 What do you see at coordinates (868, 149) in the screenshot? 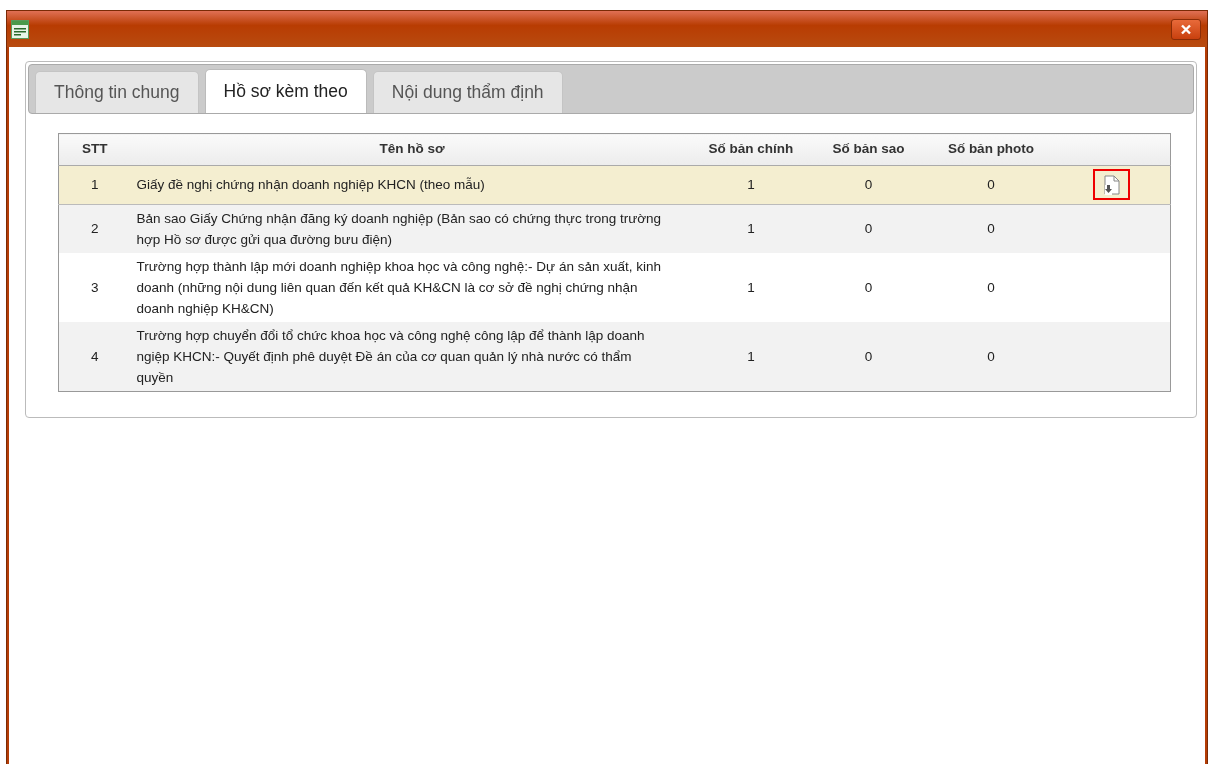
I see `column-header: Số bản sao` at bounding box center [868, 149].